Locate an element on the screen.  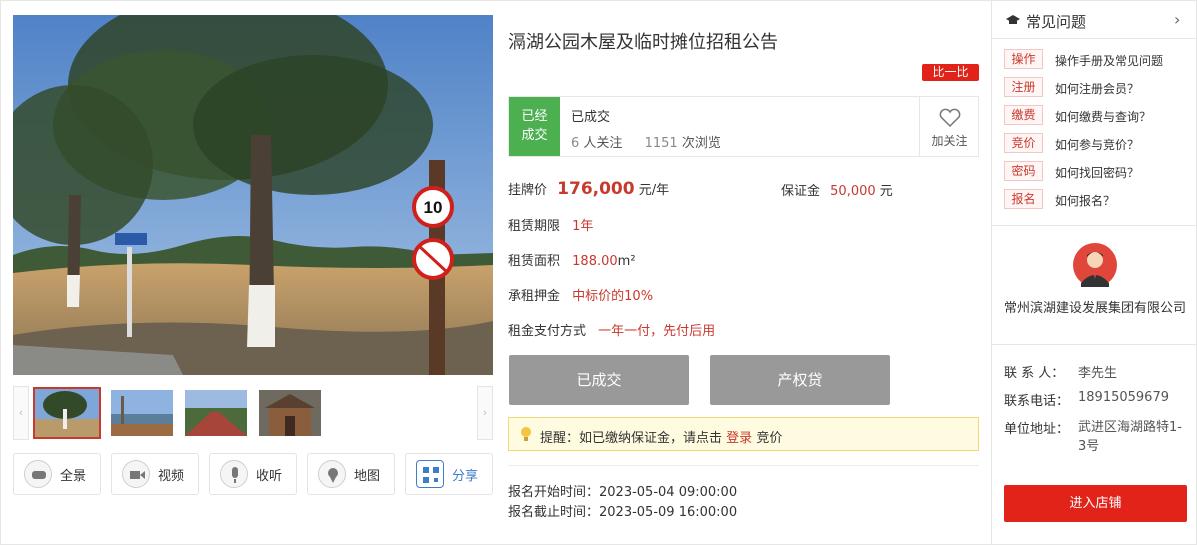
faq-tag-password: 密码 is located at coordinates (1023, 171).